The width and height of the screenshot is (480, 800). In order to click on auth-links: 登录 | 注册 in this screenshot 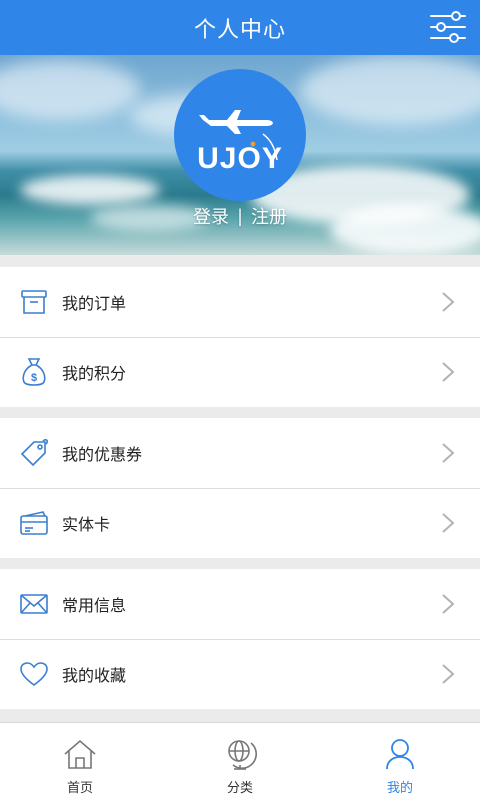, I will do `click(240, 216)`.